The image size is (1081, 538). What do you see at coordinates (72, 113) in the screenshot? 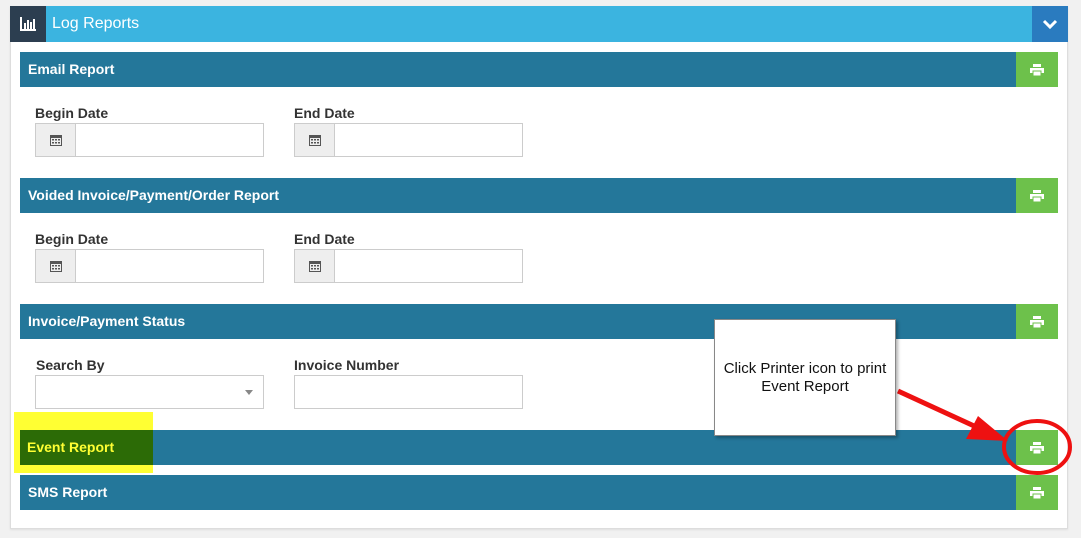
I see `email-begin-date-label: Begin Date` at bounding box center [72, 113].